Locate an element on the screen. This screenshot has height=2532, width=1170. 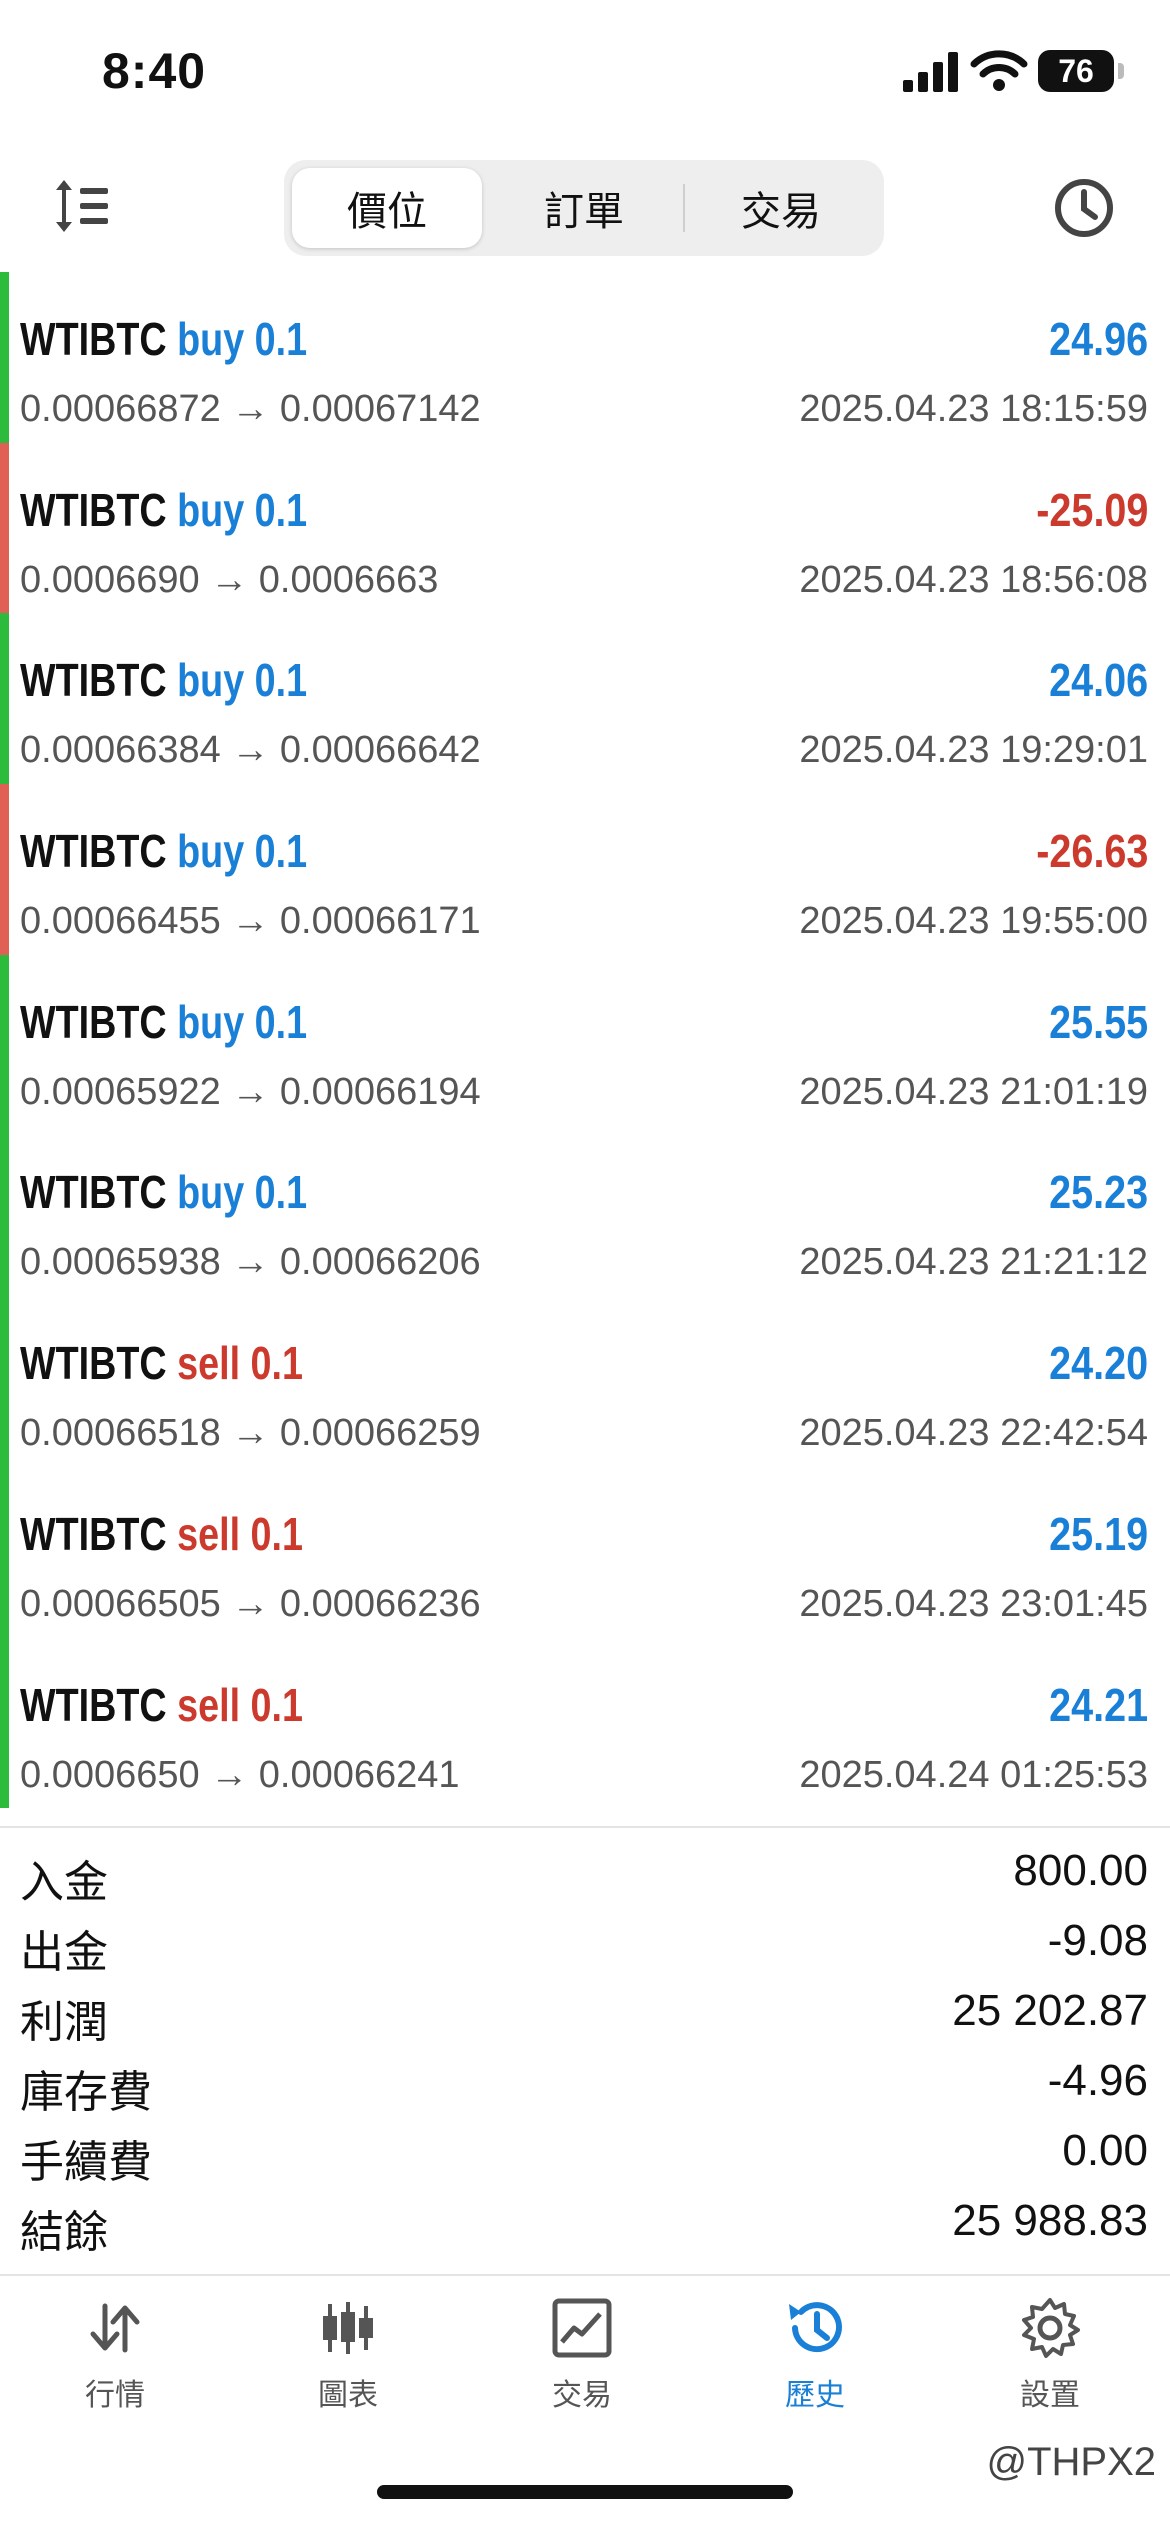
summary-value: 25 202.87 is located at coordinates (1050, 2010).